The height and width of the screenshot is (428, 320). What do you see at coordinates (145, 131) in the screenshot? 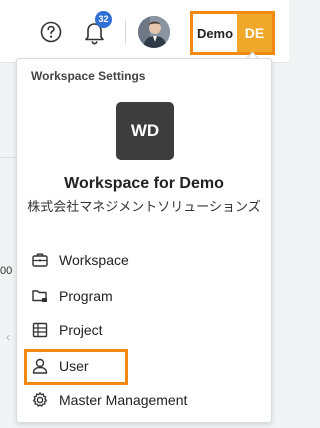
I see `workspace-logo: WD` at bounding box center [145, 131].